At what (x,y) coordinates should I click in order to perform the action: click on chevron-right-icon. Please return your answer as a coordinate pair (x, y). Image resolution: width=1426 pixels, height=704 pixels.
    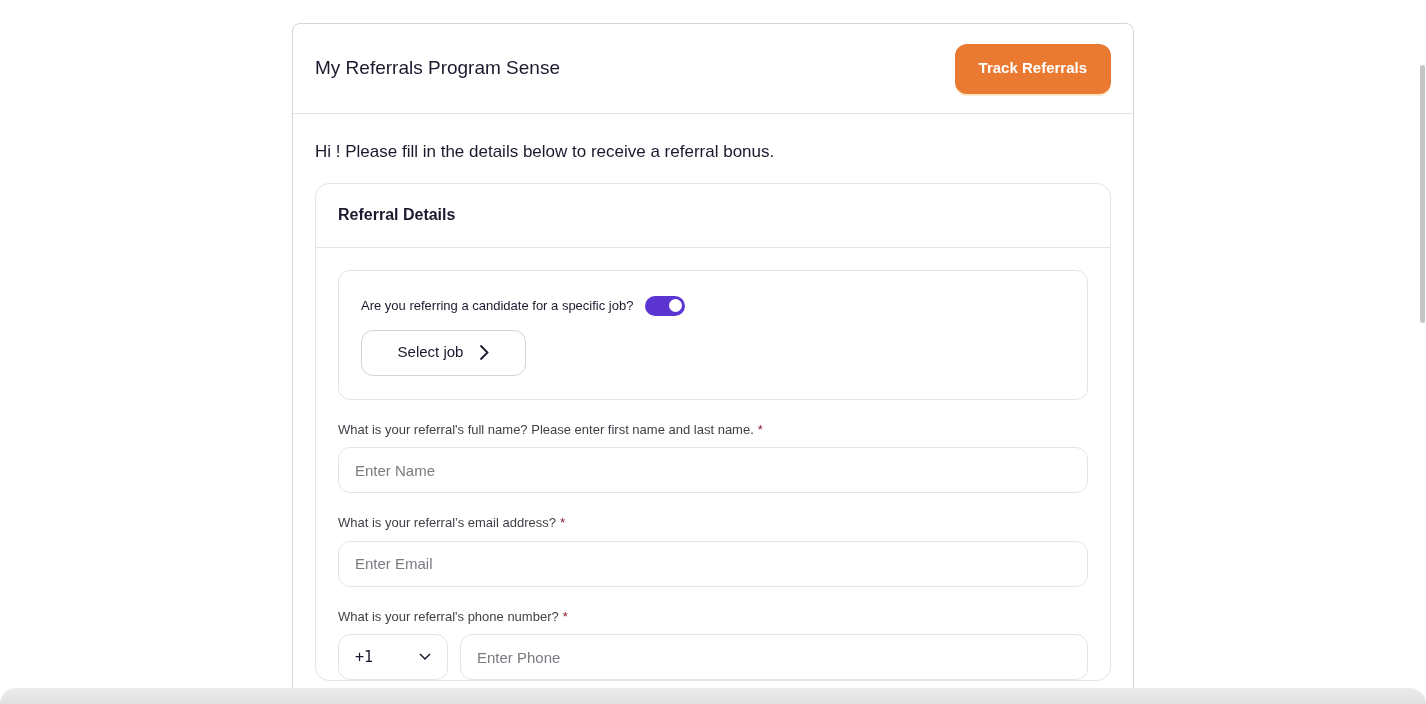
    Looking at the image, I should click on (484, 352).